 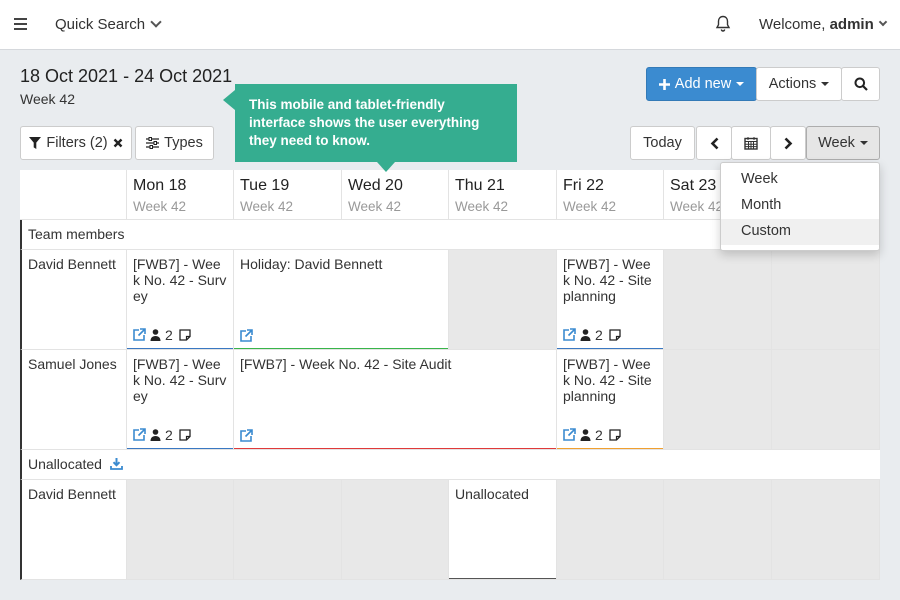 What do you see at coordinates (100, 24) in the screenshot?
I see `quick-search-label: Quick Search` at bounding box center [100, 24].